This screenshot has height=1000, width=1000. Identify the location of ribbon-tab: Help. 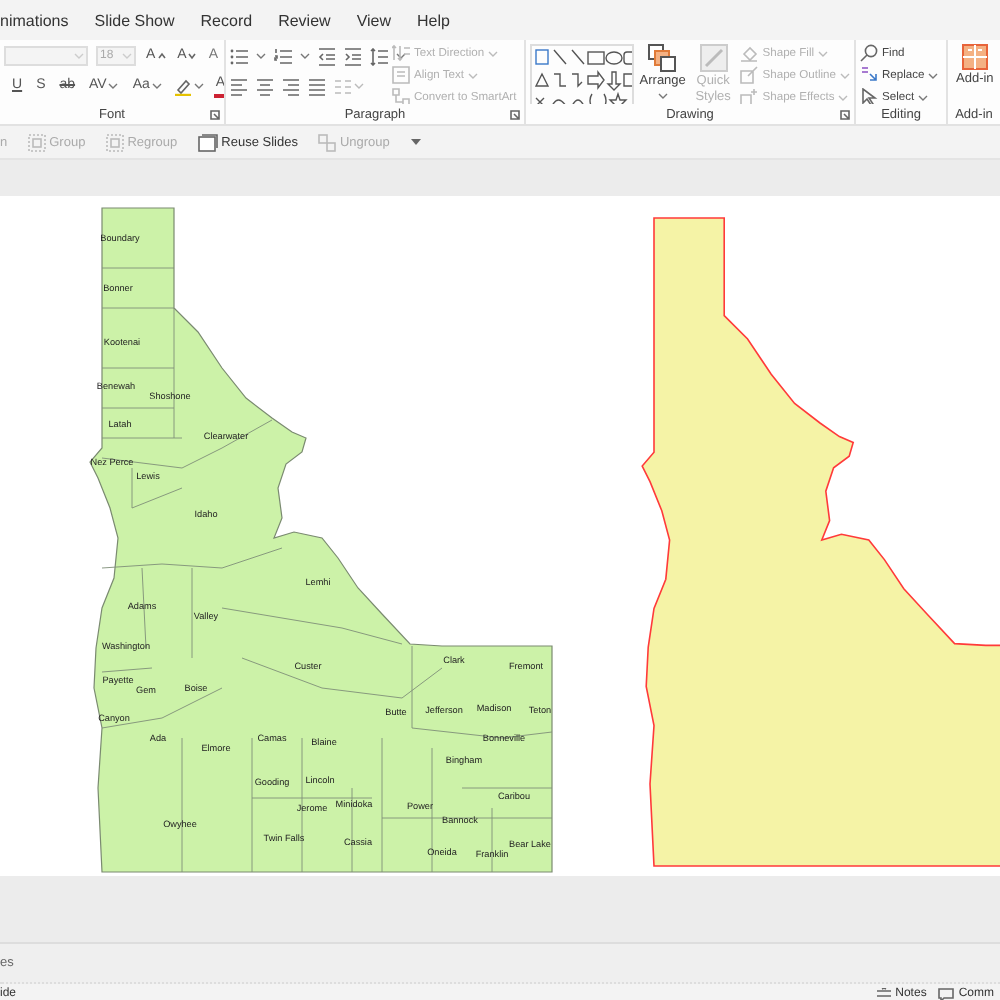
(433, 20).